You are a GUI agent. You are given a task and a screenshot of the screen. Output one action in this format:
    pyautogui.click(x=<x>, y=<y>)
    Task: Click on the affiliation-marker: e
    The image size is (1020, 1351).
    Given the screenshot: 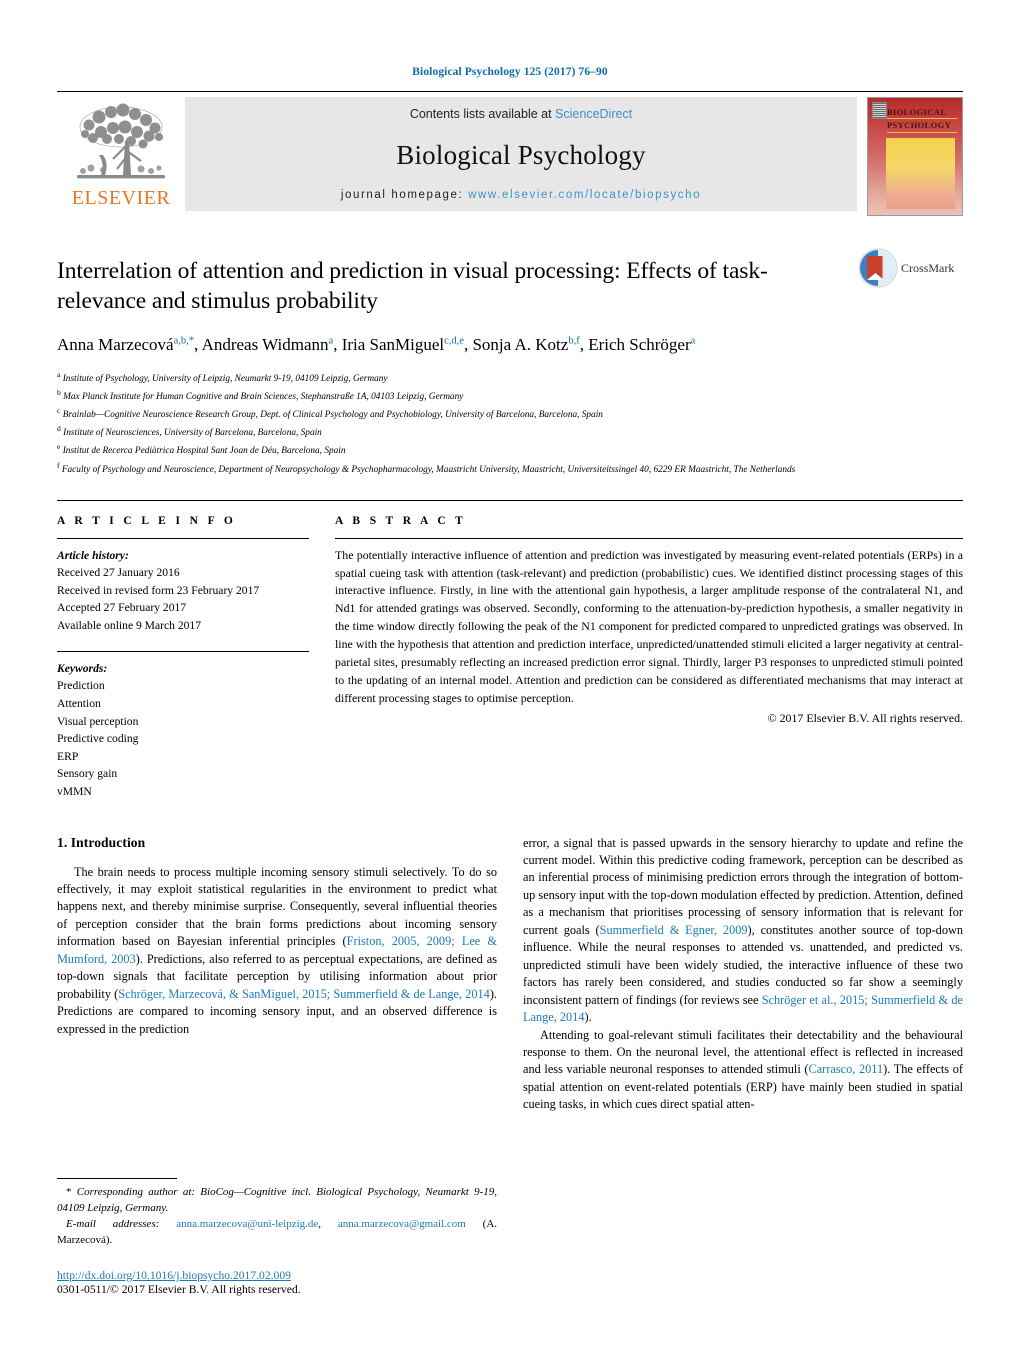 What is the action you would take?
    pyautogui.click(x=59, y=447)
    